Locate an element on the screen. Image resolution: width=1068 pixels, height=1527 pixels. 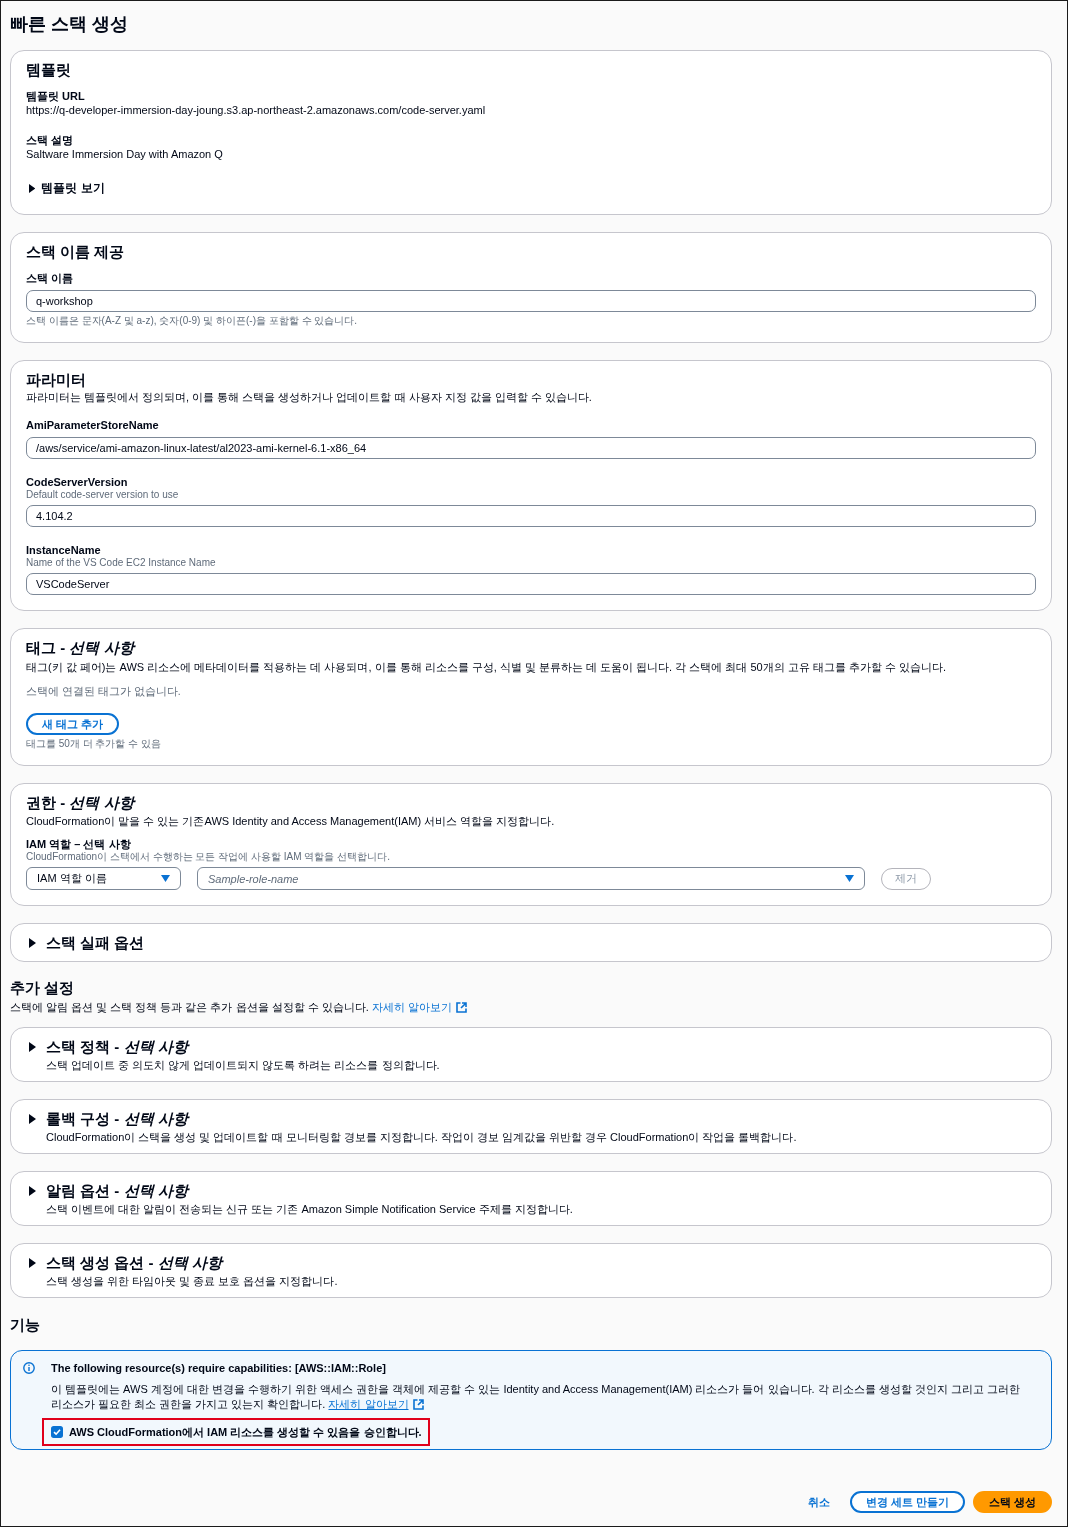
field-label: CodeServerVersion is located at coordinates (77, 482).